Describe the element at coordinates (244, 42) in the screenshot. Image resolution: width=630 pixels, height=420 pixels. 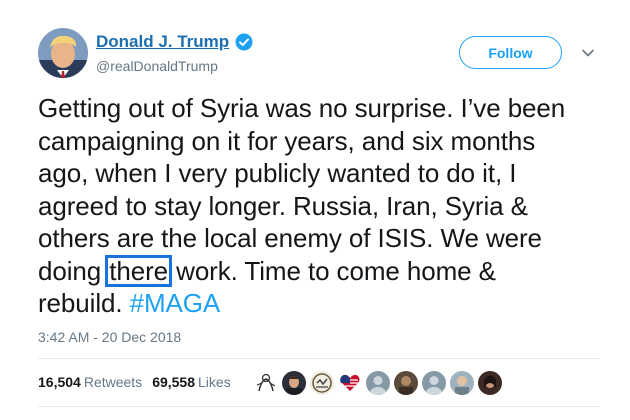
I see `verified-badge-icon` at that location.